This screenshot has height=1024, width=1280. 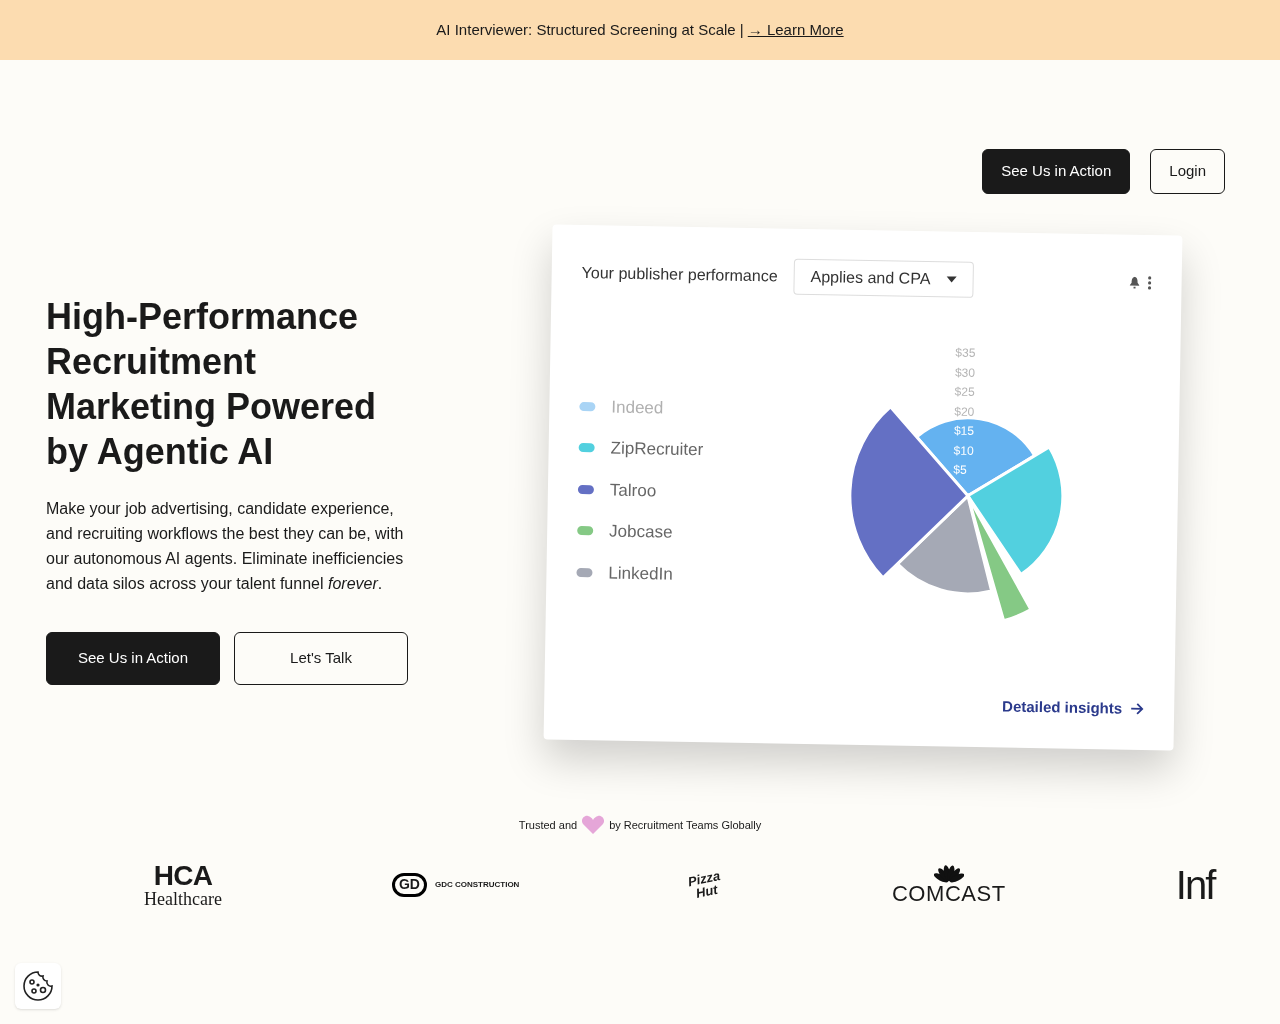 What do you see at coordinates (1195, 885) in the screenshot?
I see `logo-text: Inf` at bounding box center [1195, 885].